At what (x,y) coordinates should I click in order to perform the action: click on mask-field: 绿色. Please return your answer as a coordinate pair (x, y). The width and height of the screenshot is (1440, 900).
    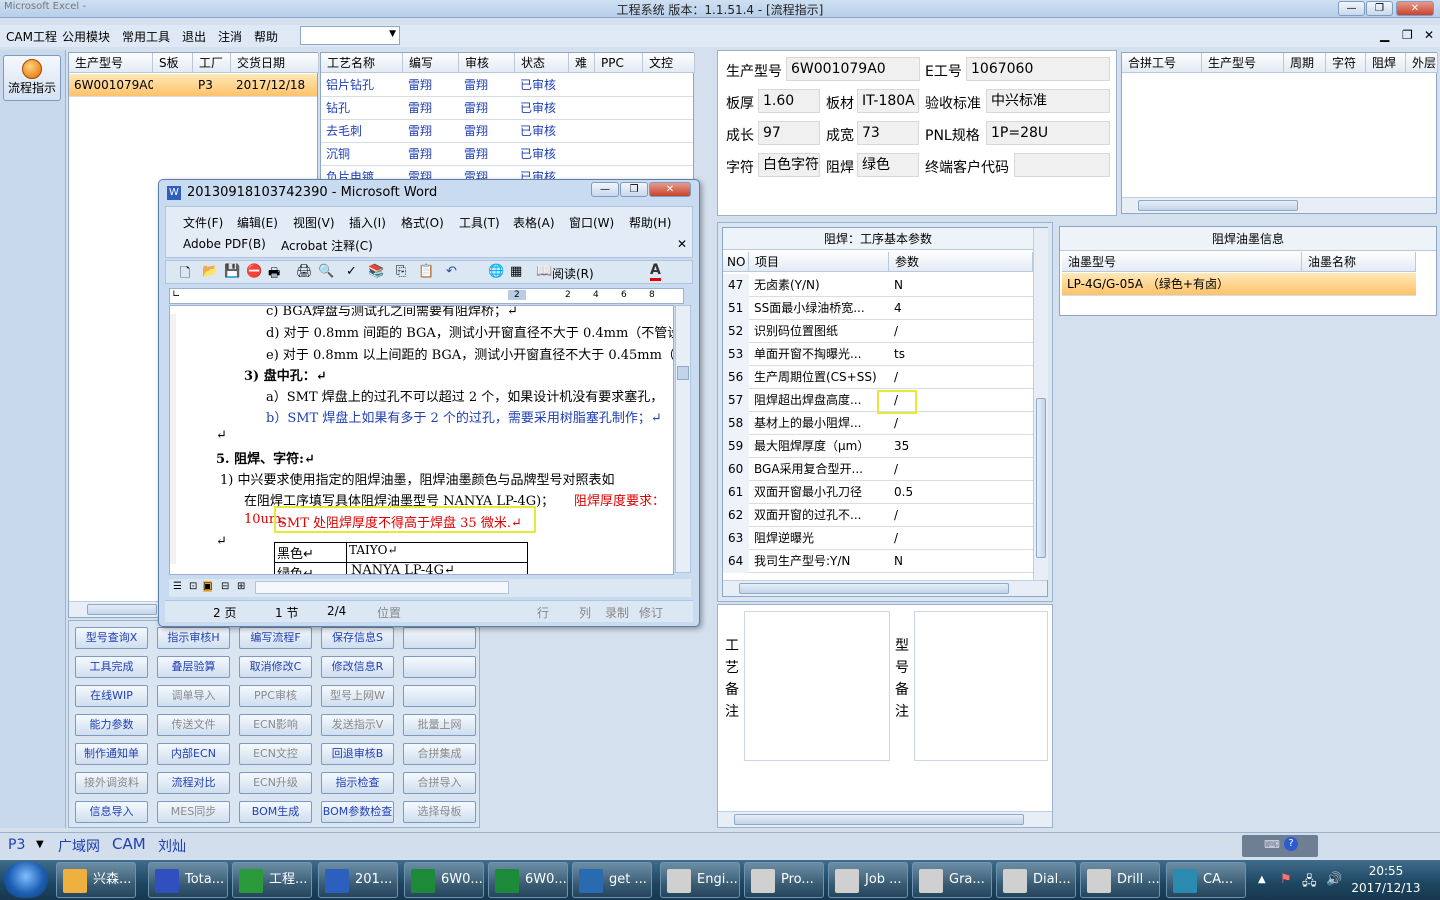
    Looking at the image, I should click on (888, 165).